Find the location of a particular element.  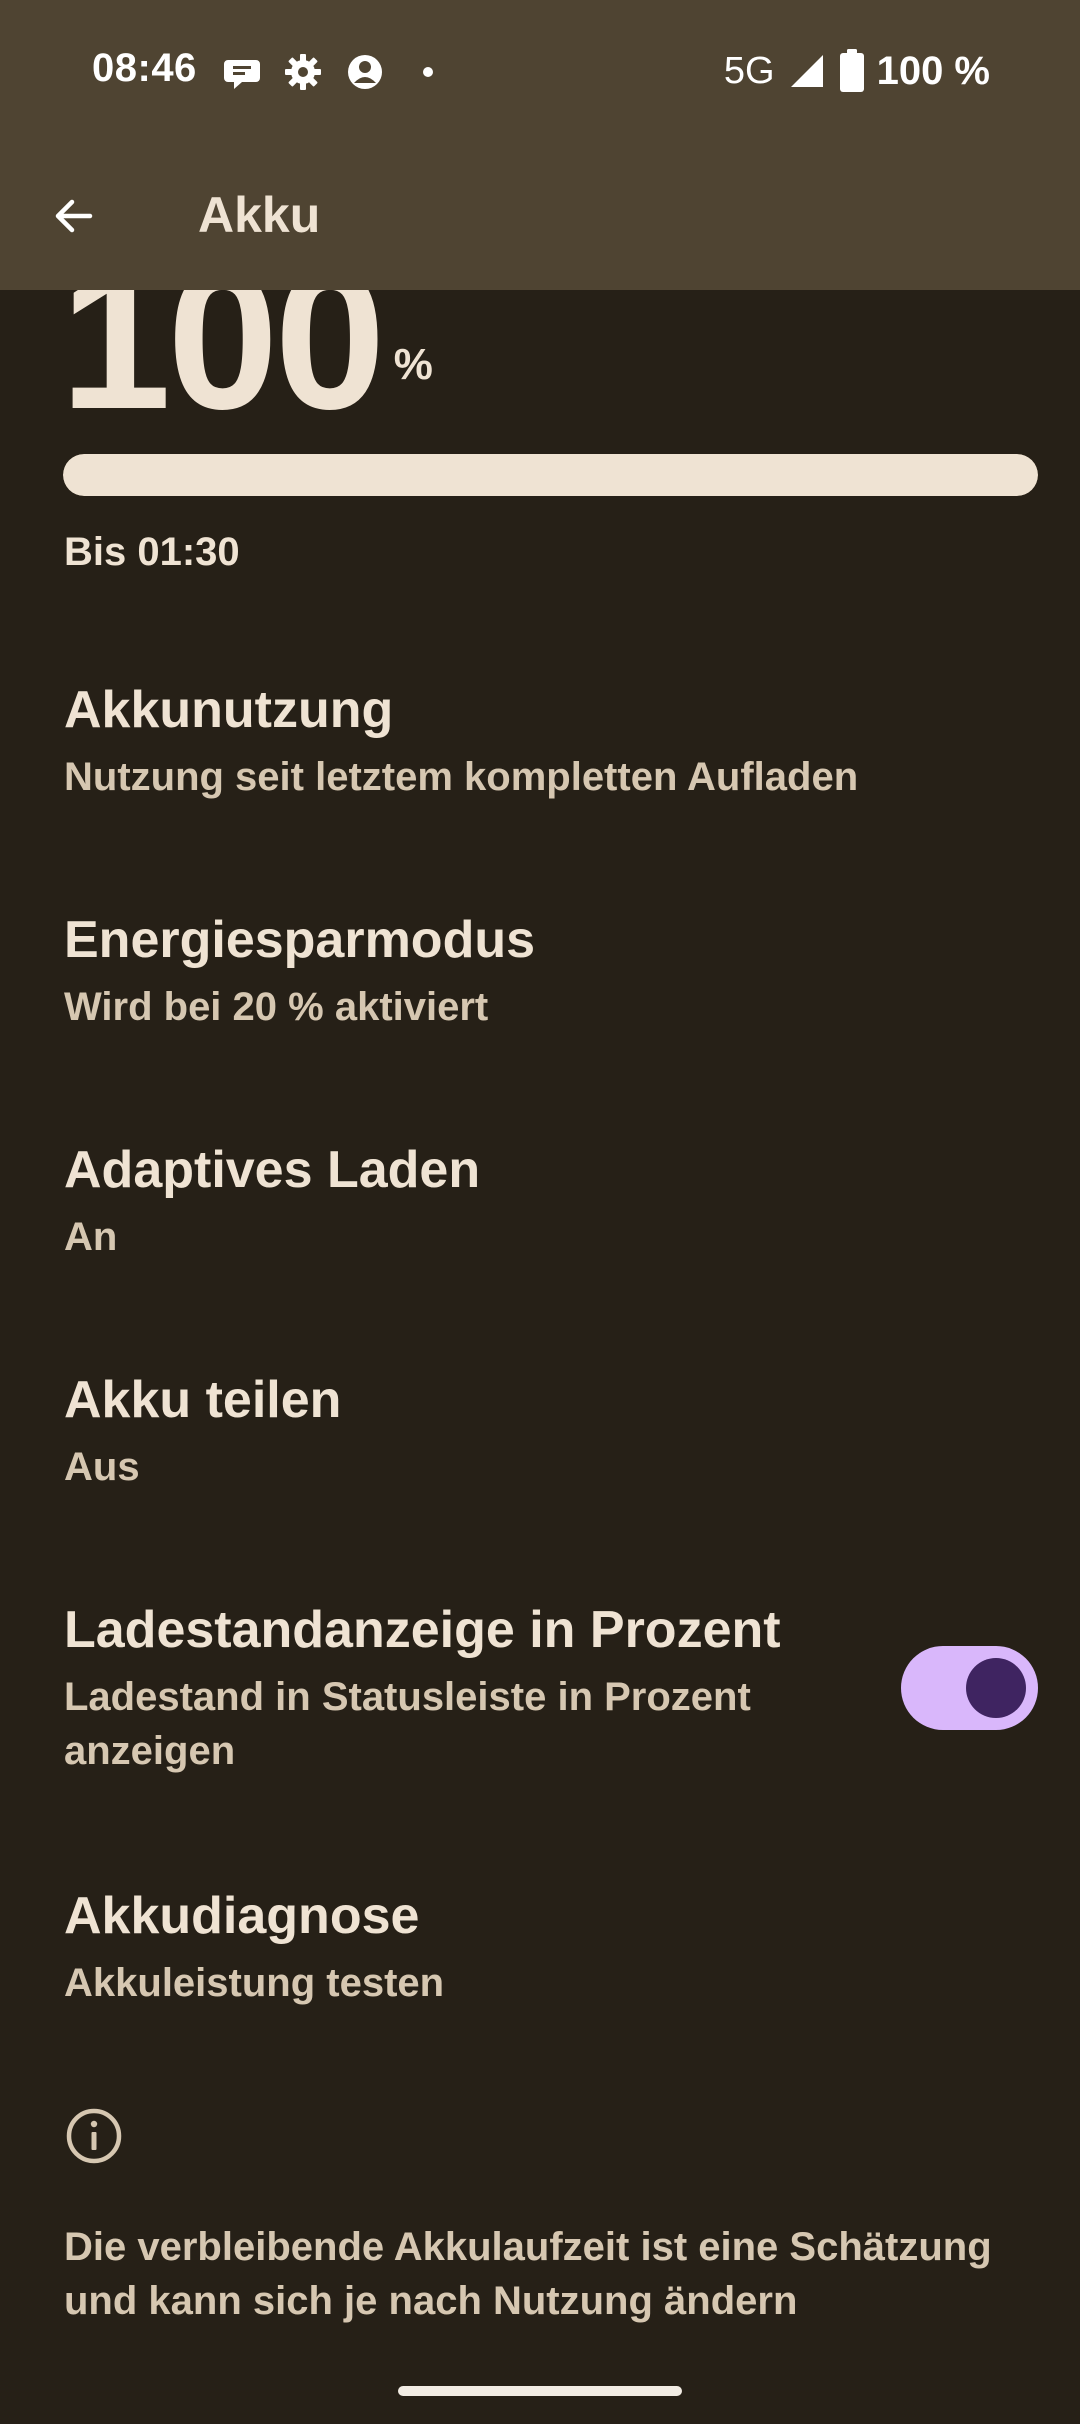

network-type: 5G is located at coordinates (749, 70).